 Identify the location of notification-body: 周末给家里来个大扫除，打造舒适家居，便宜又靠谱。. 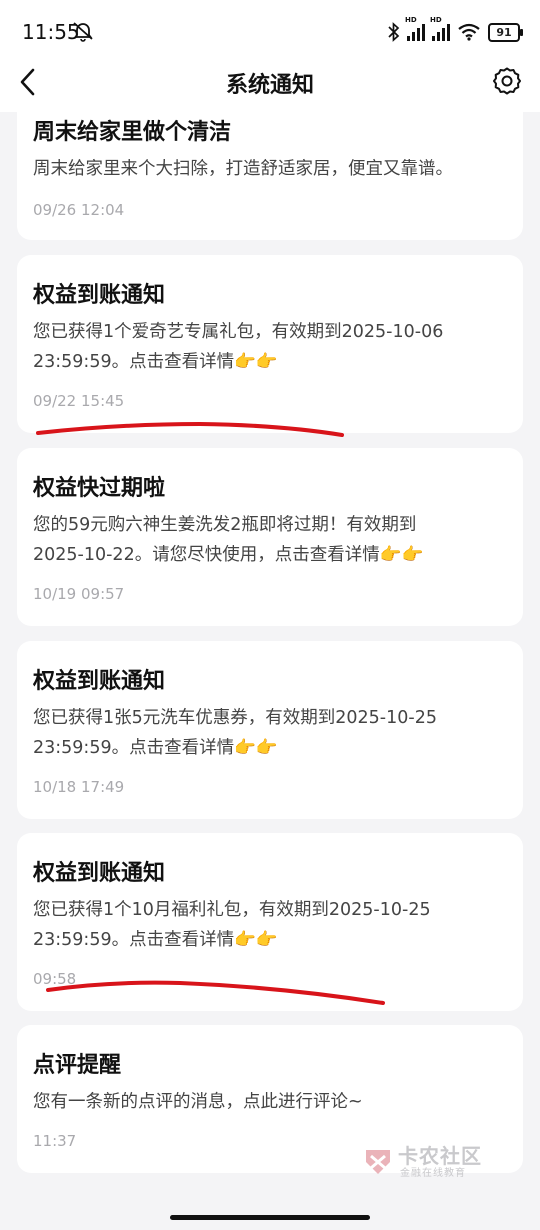
(243, 169).